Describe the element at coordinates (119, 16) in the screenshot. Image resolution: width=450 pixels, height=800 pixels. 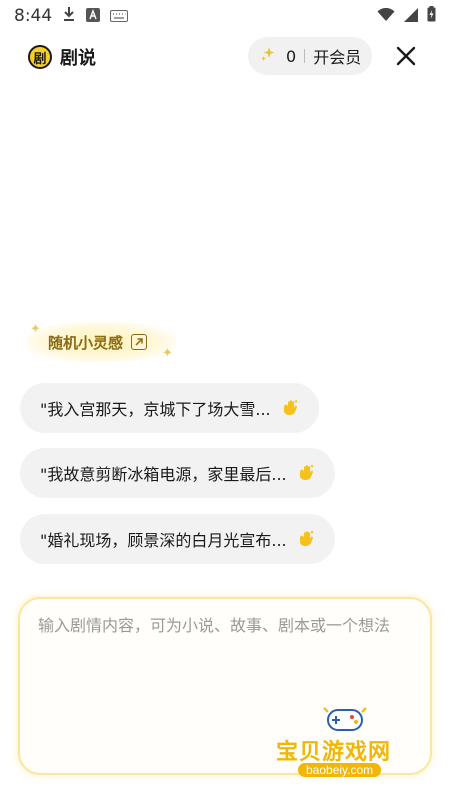
I see `keyboard-icon` at that location.